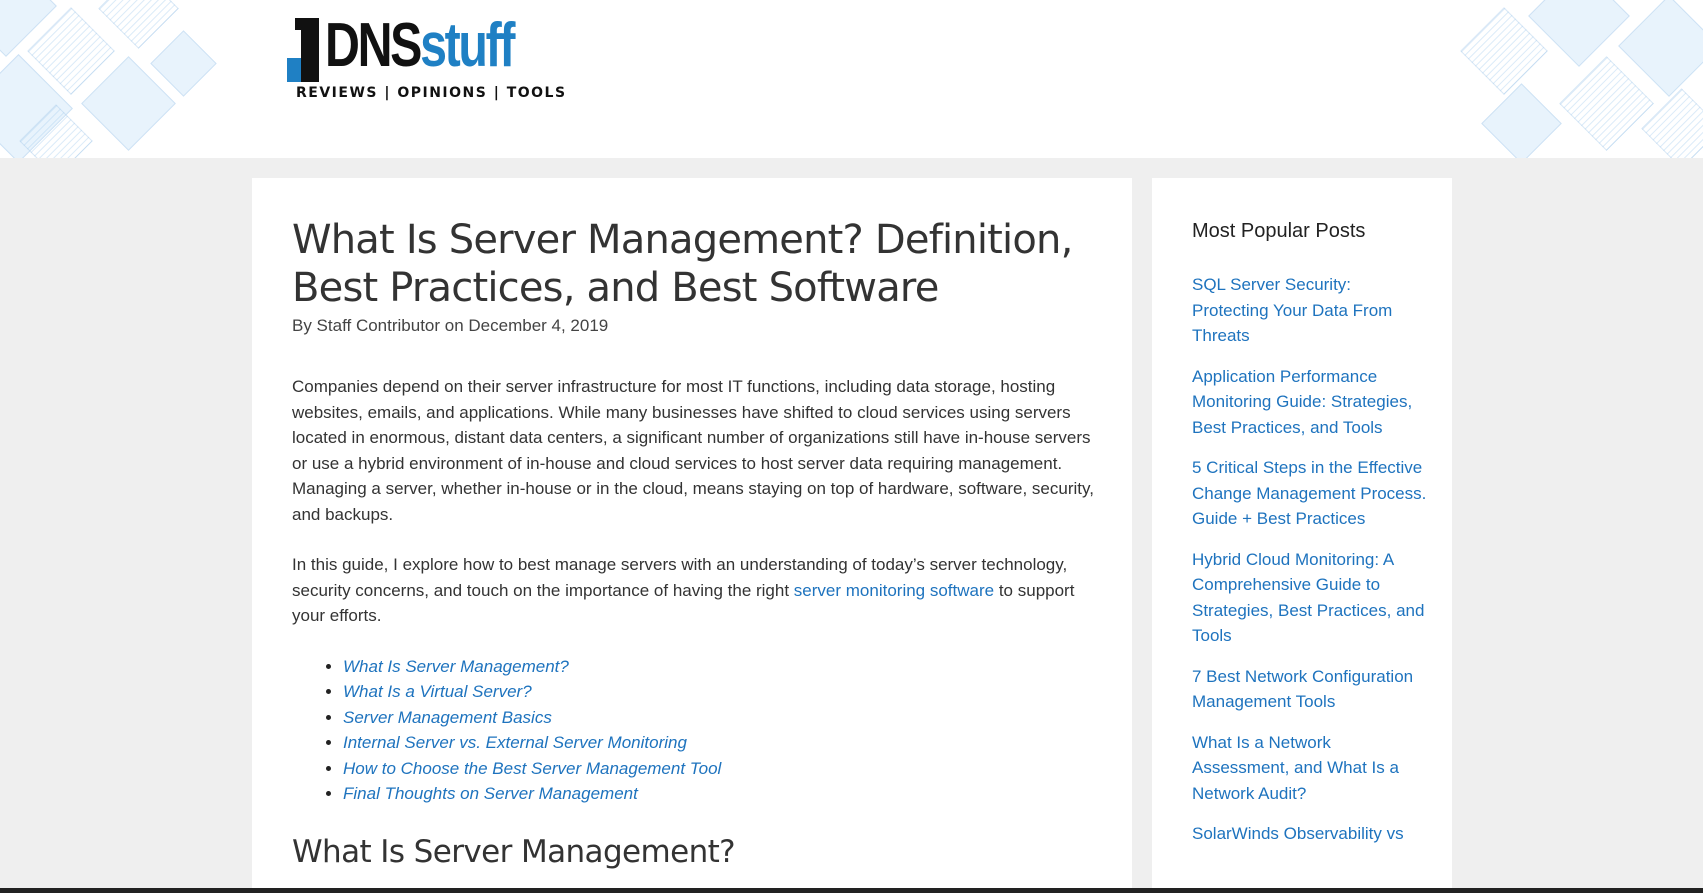 The width and height of the screenshot is (1703, 893). Describe the element at coordinates (303, 50) in the screenshot. I see `logo-mark-icon` at that location.